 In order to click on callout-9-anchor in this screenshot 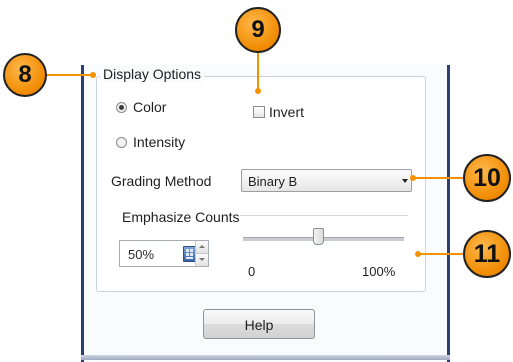, I will do `click(258, 91)`.